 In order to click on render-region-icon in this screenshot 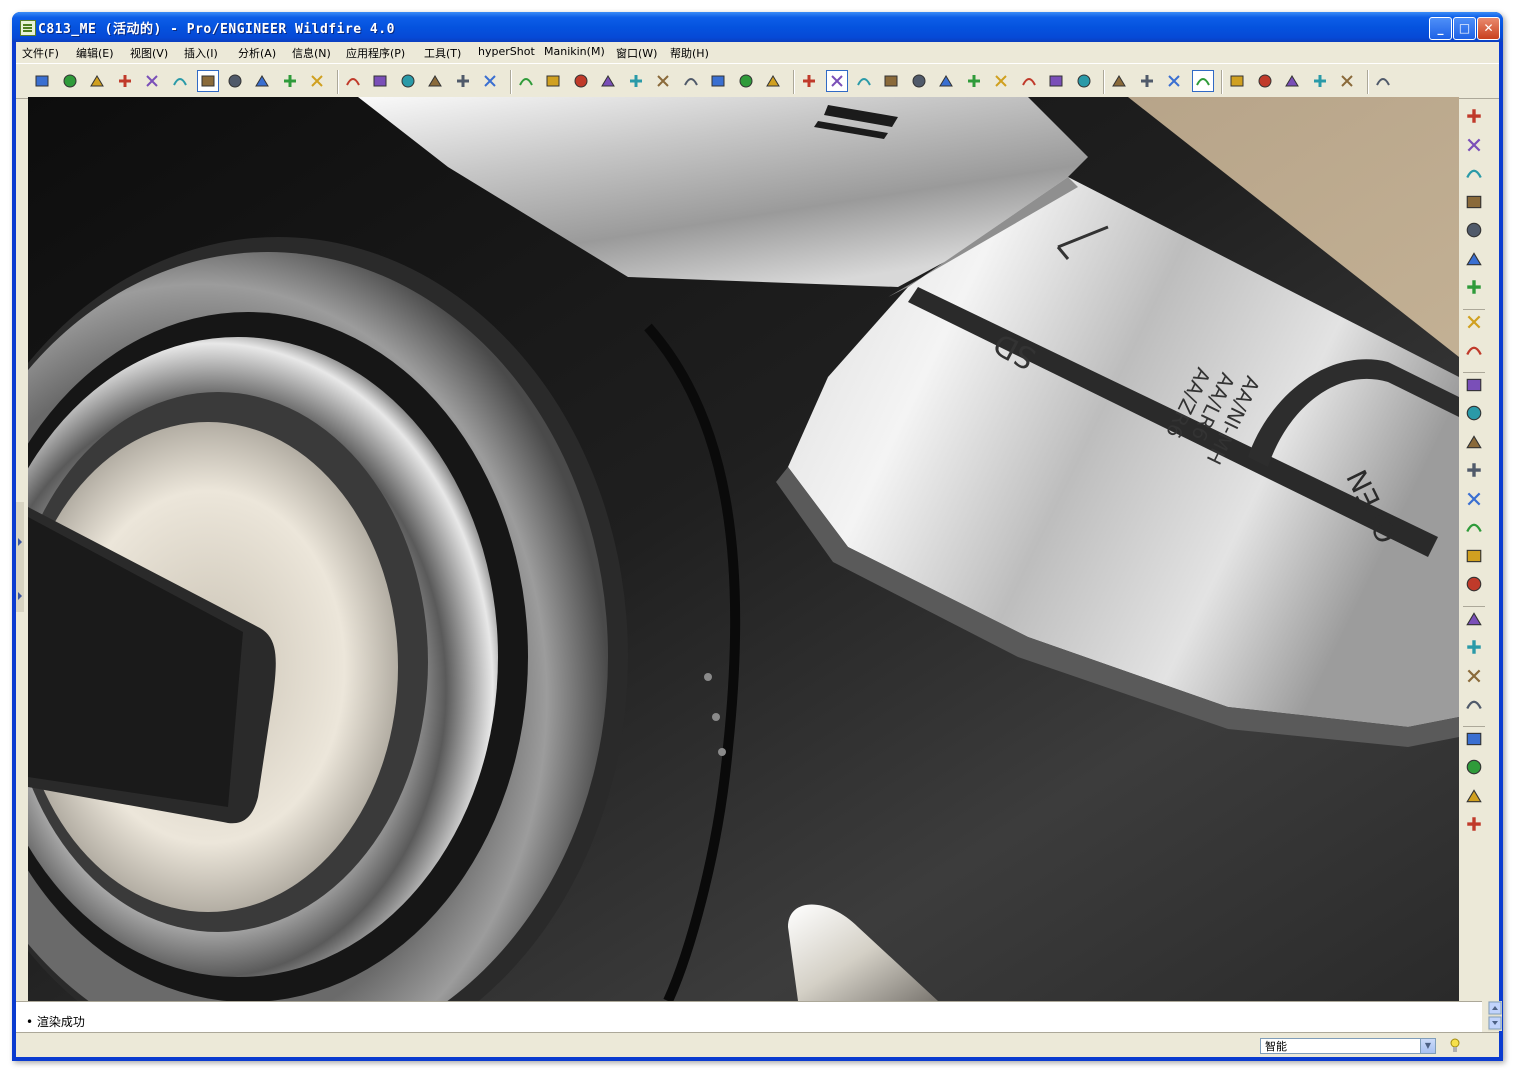, I will do `click(235, 81)`.